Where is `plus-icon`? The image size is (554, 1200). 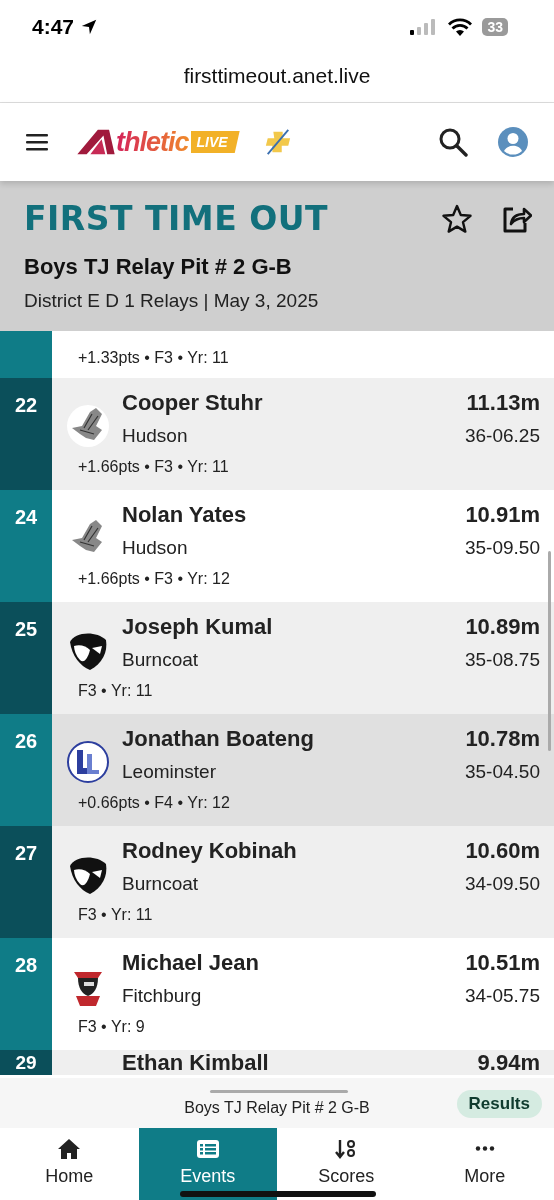 plus-icon is located at coordinates (277, 142).